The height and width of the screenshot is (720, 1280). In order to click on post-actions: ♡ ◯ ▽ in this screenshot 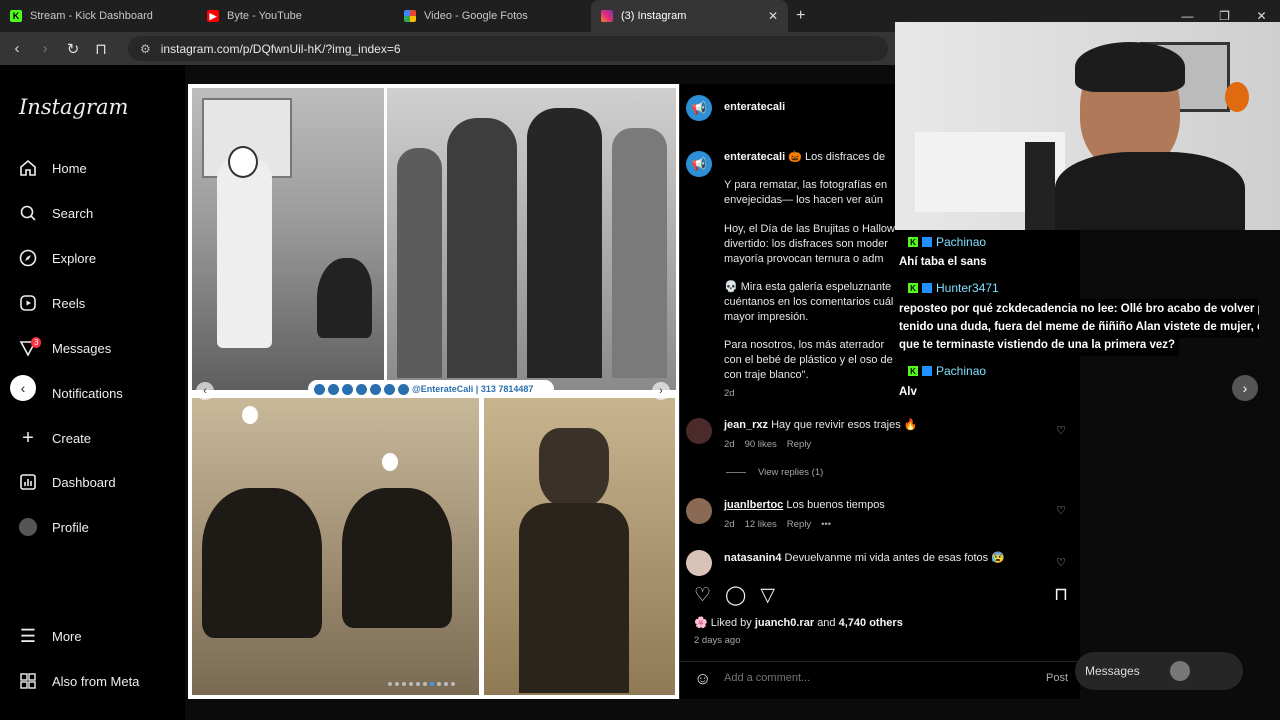, I will do `click(734, 595)`.